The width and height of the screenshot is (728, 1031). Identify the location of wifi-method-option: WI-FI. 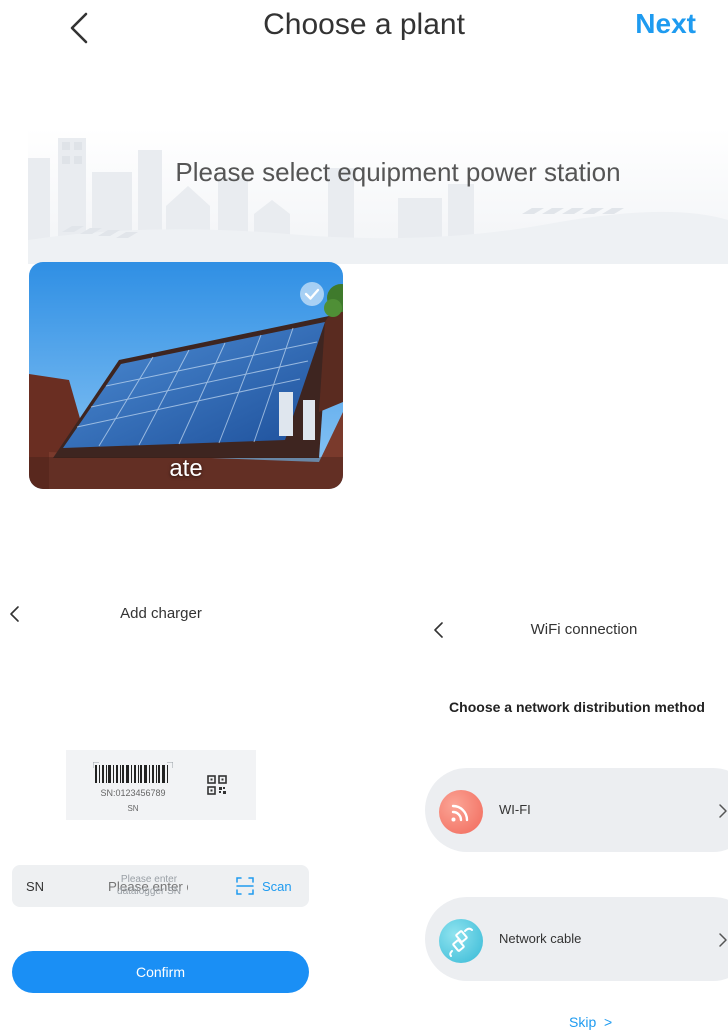
(576, 810).